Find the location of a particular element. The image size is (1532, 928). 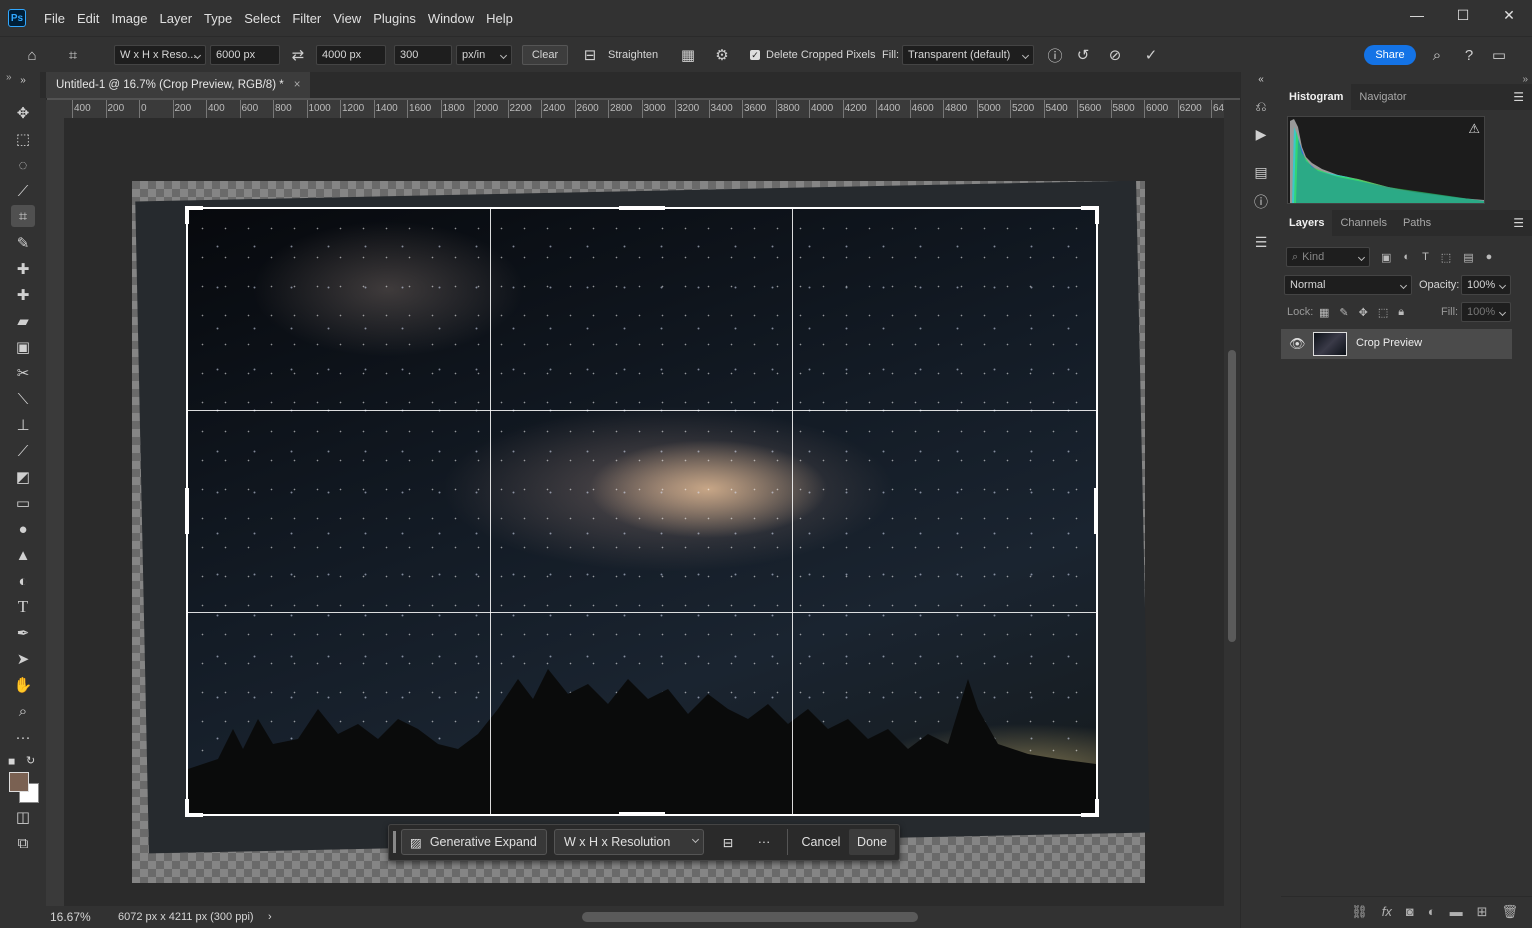

menu-layer: Layer is located at coordinates (176, 18).